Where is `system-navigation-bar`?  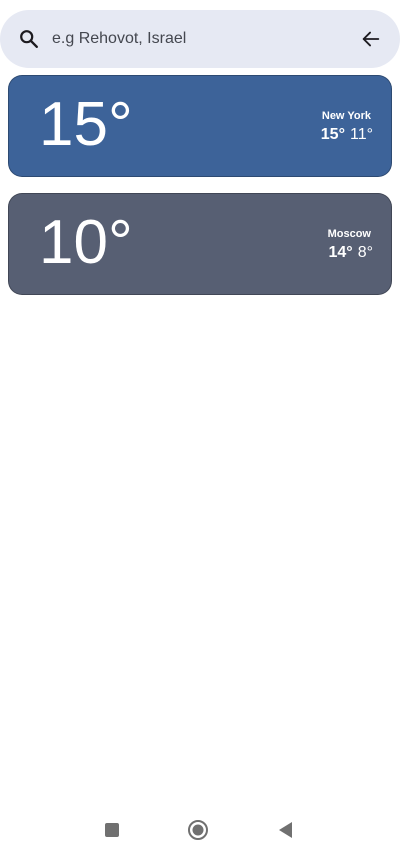
system-navigation-bar is located at coordinates (200, 830).